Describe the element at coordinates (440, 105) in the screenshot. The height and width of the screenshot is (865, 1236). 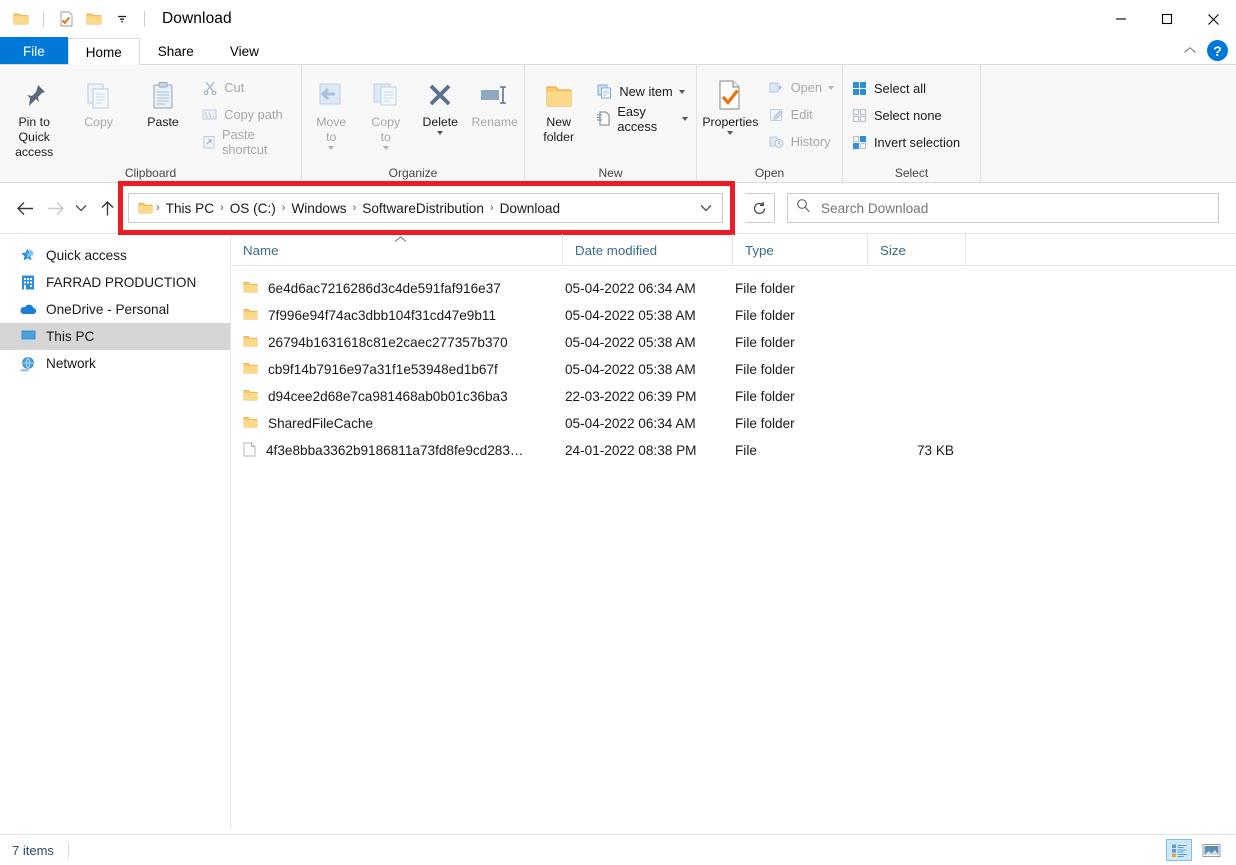
I see `delete-button: Delete` at that location.